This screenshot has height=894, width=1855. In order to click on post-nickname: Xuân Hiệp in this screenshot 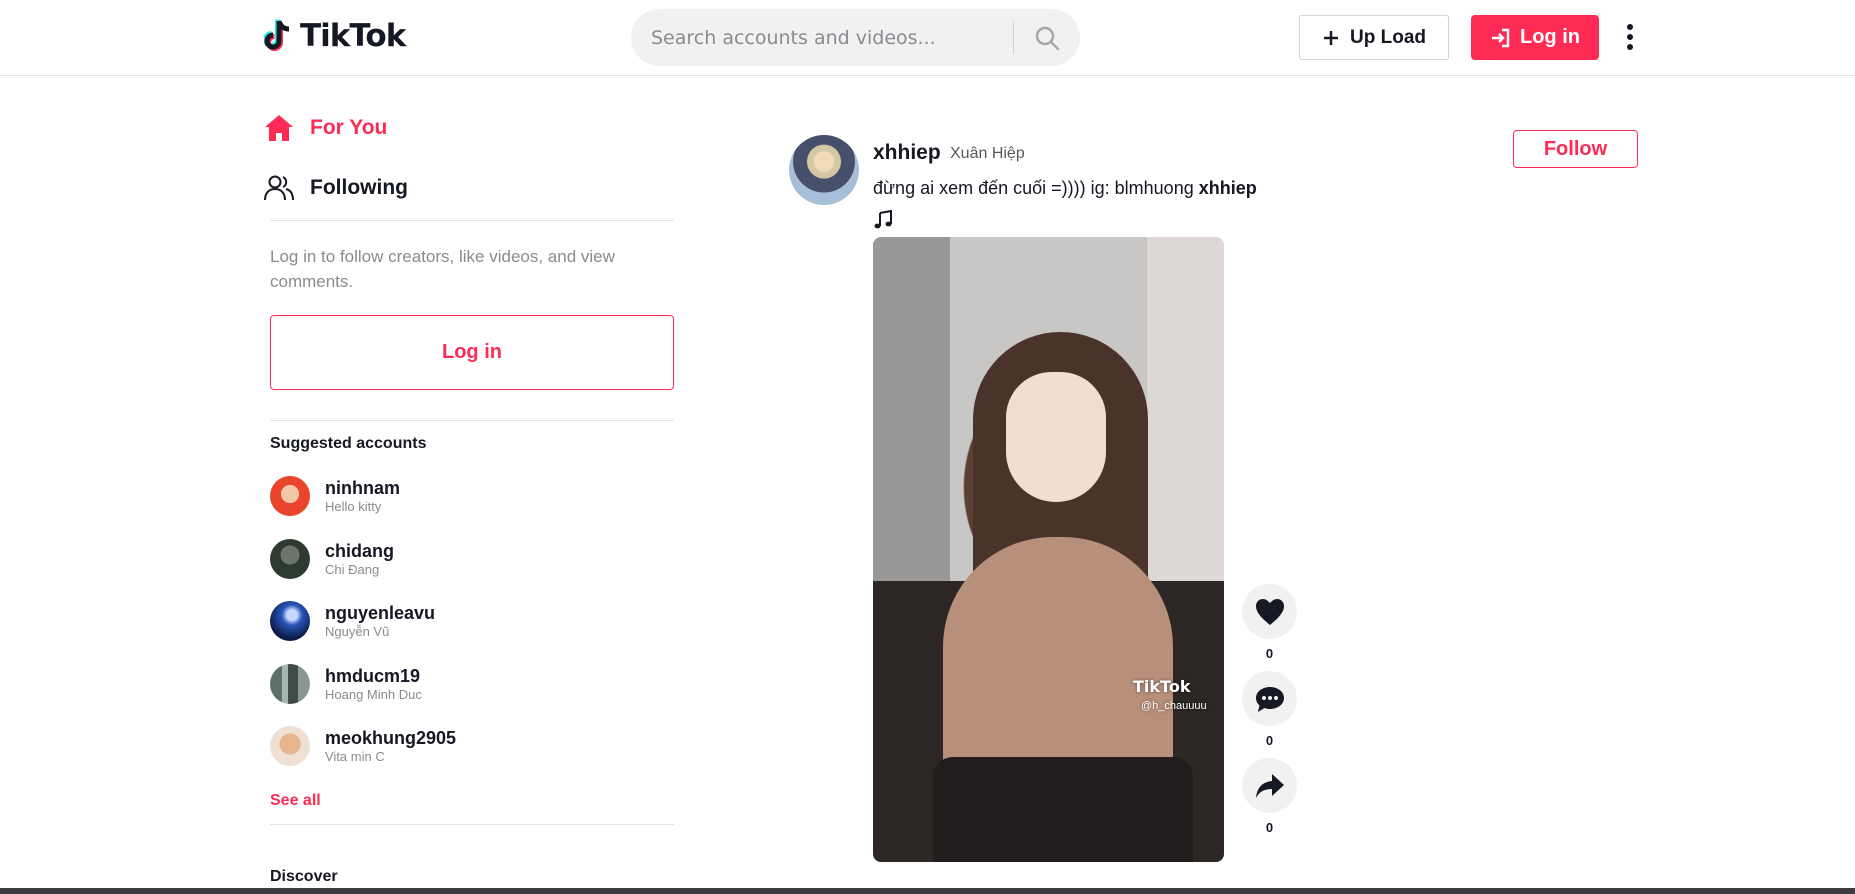, I will do `click(987, 153)`.